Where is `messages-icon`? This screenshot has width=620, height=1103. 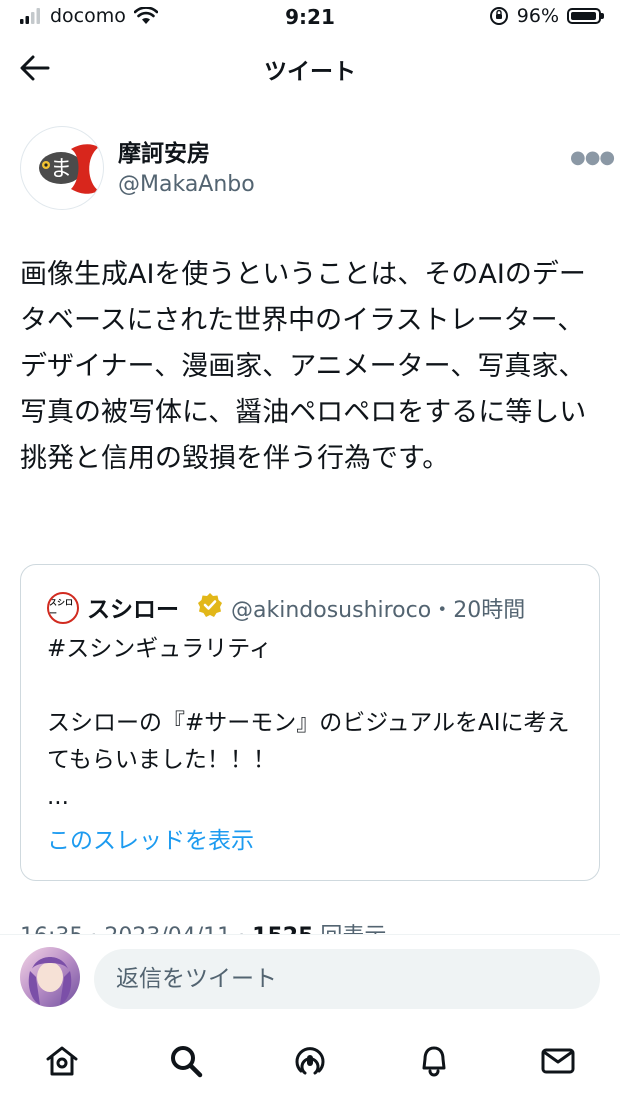
messages-icon is located at coordinates (558, 1061).